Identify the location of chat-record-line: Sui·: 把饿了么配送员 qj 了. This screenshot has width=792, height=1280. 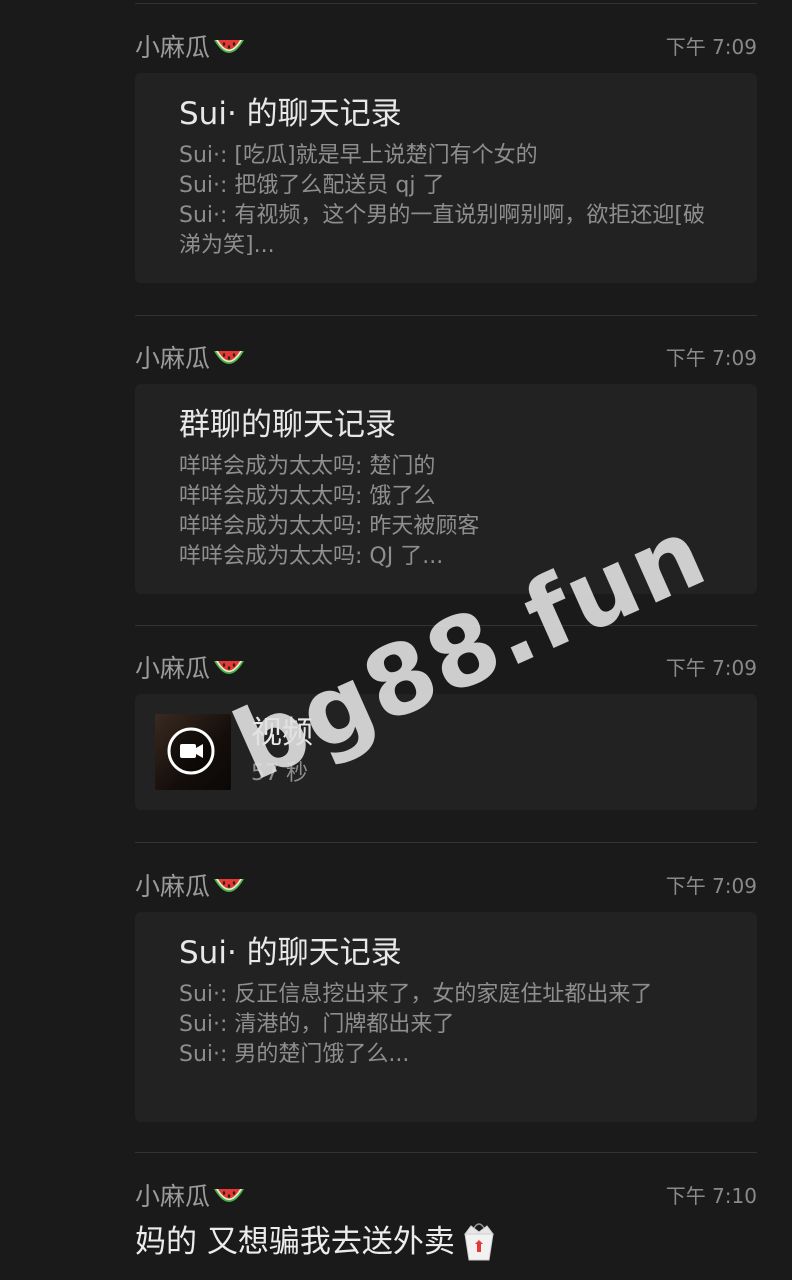
(312, 185).